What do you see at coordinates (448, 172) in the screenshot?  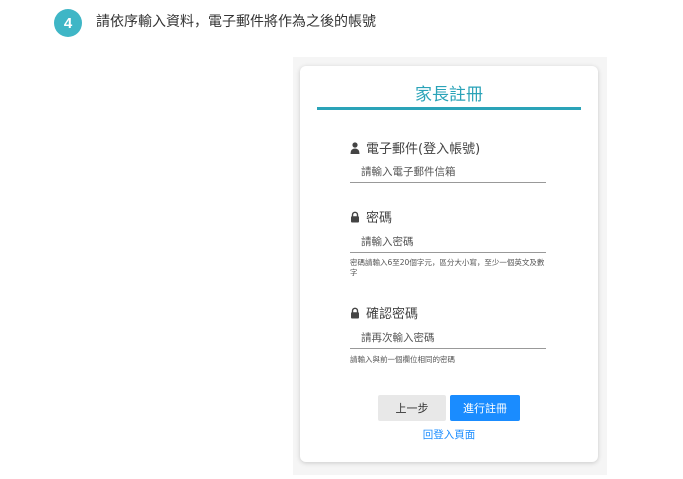 I see `email-input` at bounding box center [448, 172].